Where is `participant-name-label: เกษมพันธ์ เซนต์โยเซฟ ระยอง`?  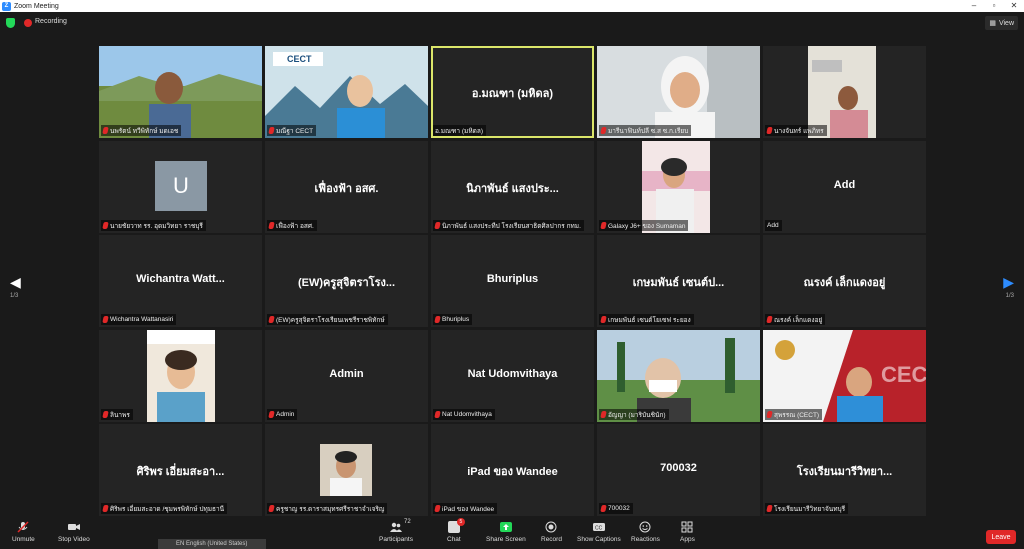
participant-name-label: เกษมพันธ์ เซนต์โยเซฟ ระยอง is located at coordinates (646, 319).